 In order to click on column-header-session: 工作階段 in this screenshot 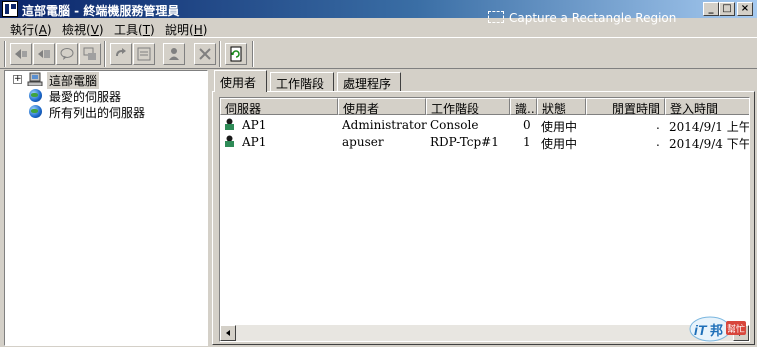, I will do `click(468, 106)`.